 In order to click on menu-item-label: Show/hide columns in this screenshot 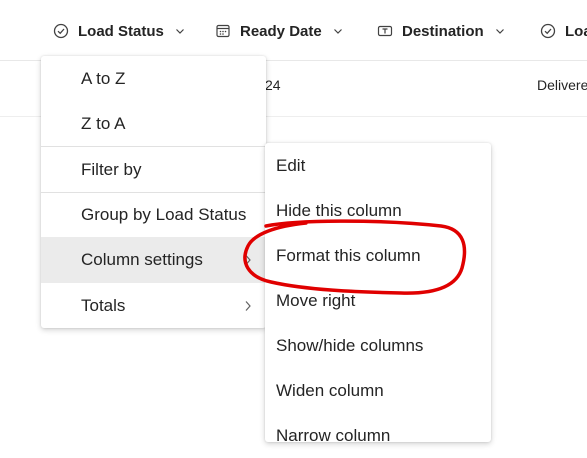, I will do `click(350, 345)`.